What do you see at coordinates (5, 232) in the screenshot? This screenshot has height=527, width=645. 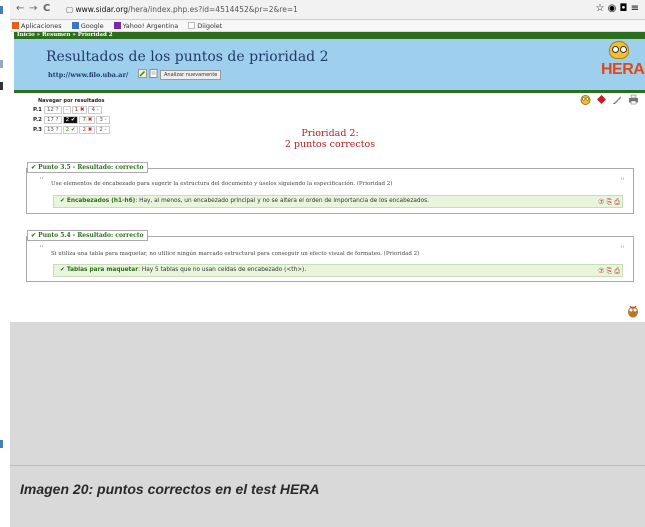 I see `left-document-margin` at bounding box center [5, 232].